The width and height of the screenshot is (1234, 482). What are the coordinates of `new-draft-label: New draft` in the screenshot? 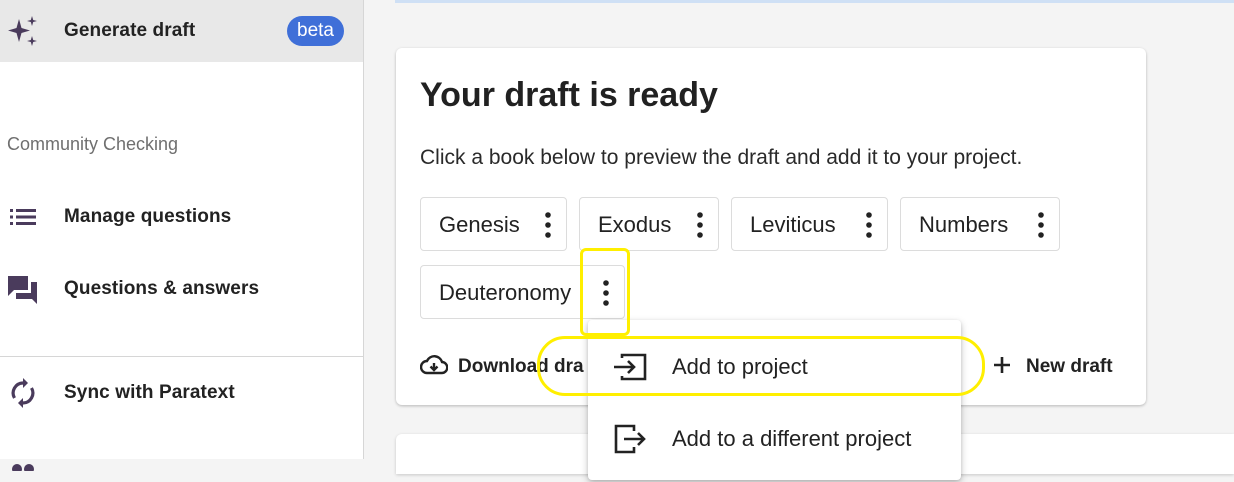 It's located at (1069, 366).